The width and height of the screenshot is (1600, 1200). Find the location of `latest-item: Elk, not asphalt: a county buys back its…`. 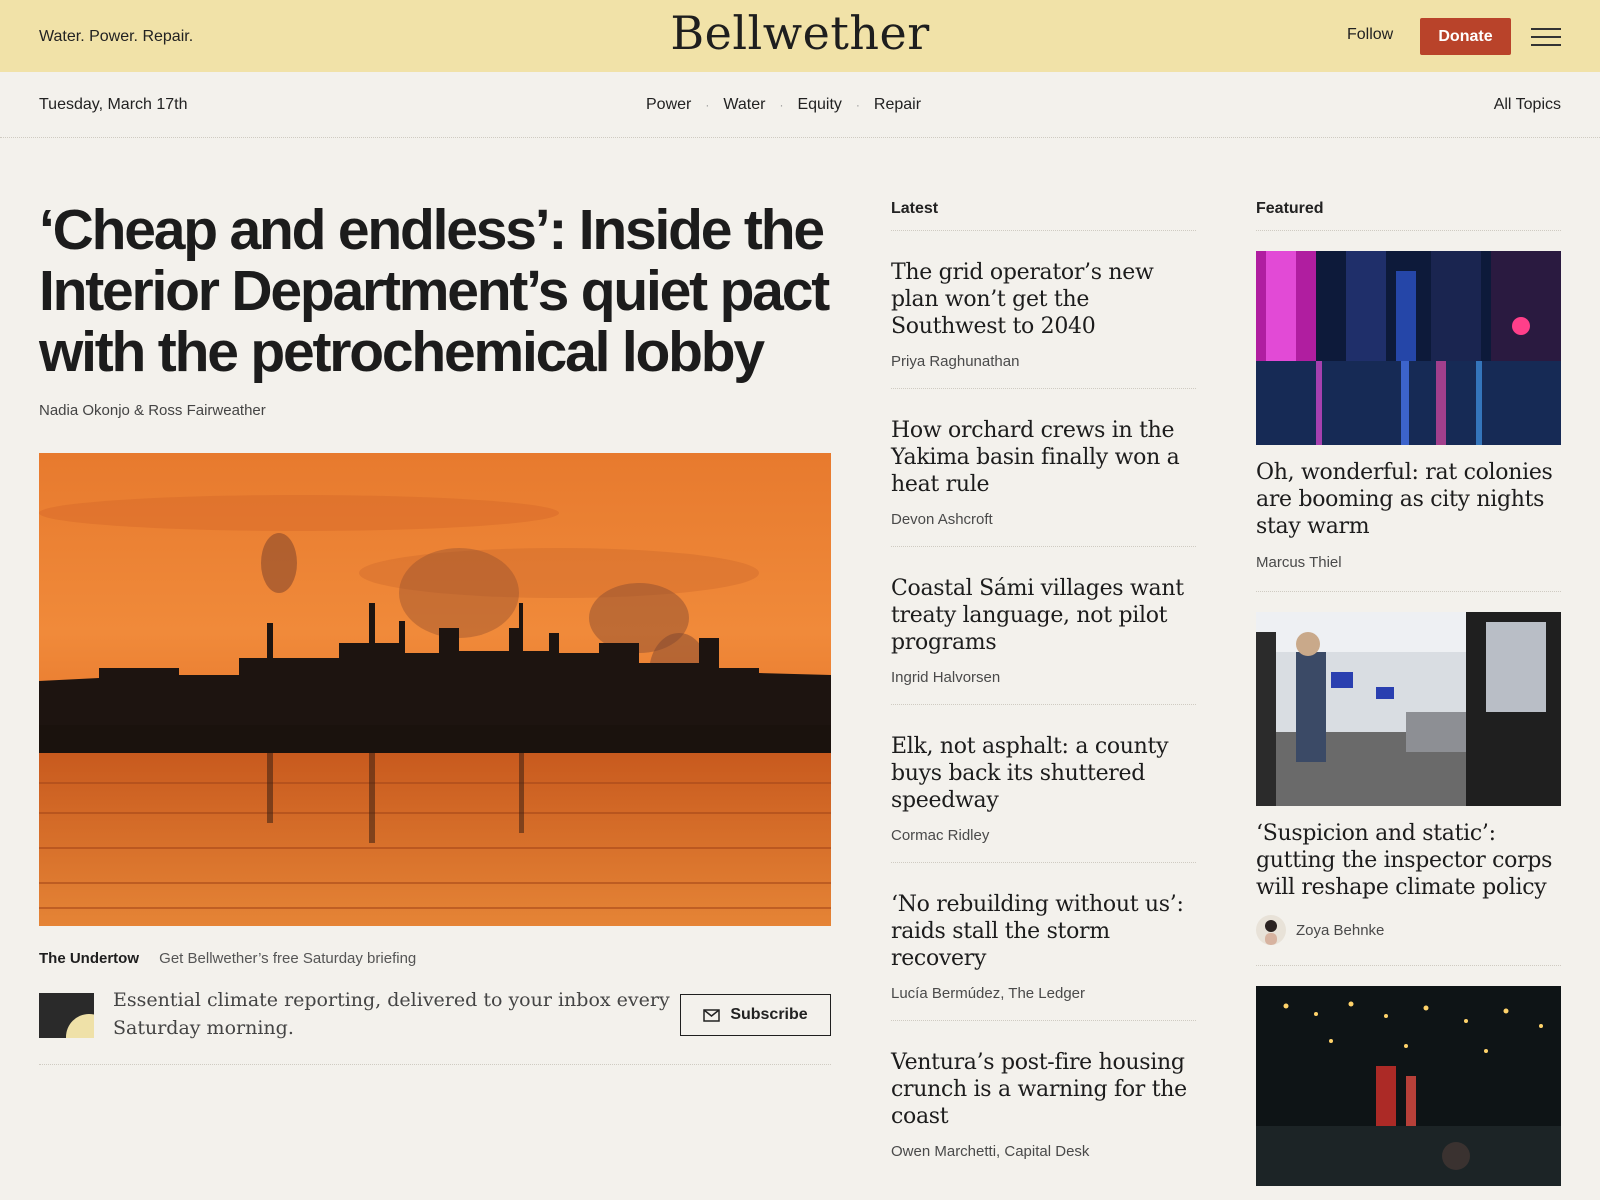

latest-item: Elk, not asphalt: a county buys back its… is located at coordinates (1043, 784).